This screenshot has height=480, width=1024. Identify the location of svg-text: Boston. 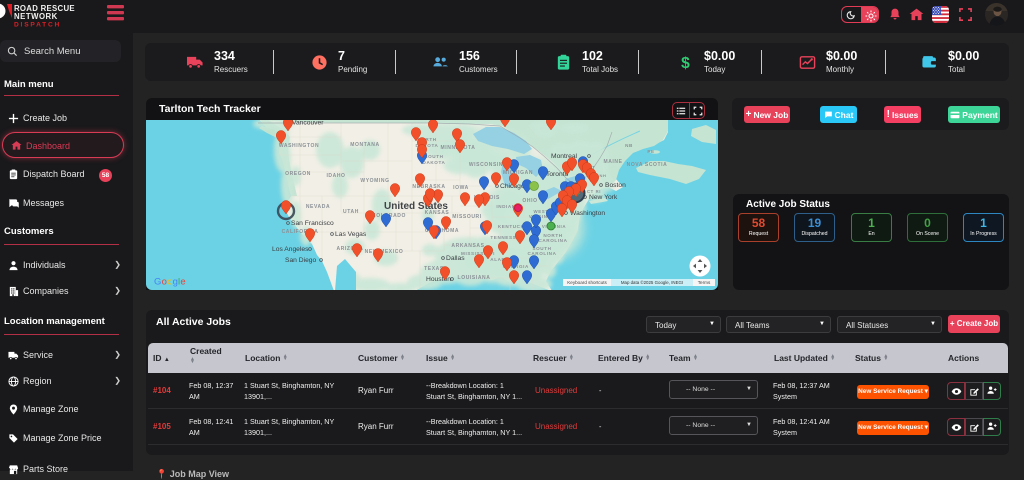
(615, 185).